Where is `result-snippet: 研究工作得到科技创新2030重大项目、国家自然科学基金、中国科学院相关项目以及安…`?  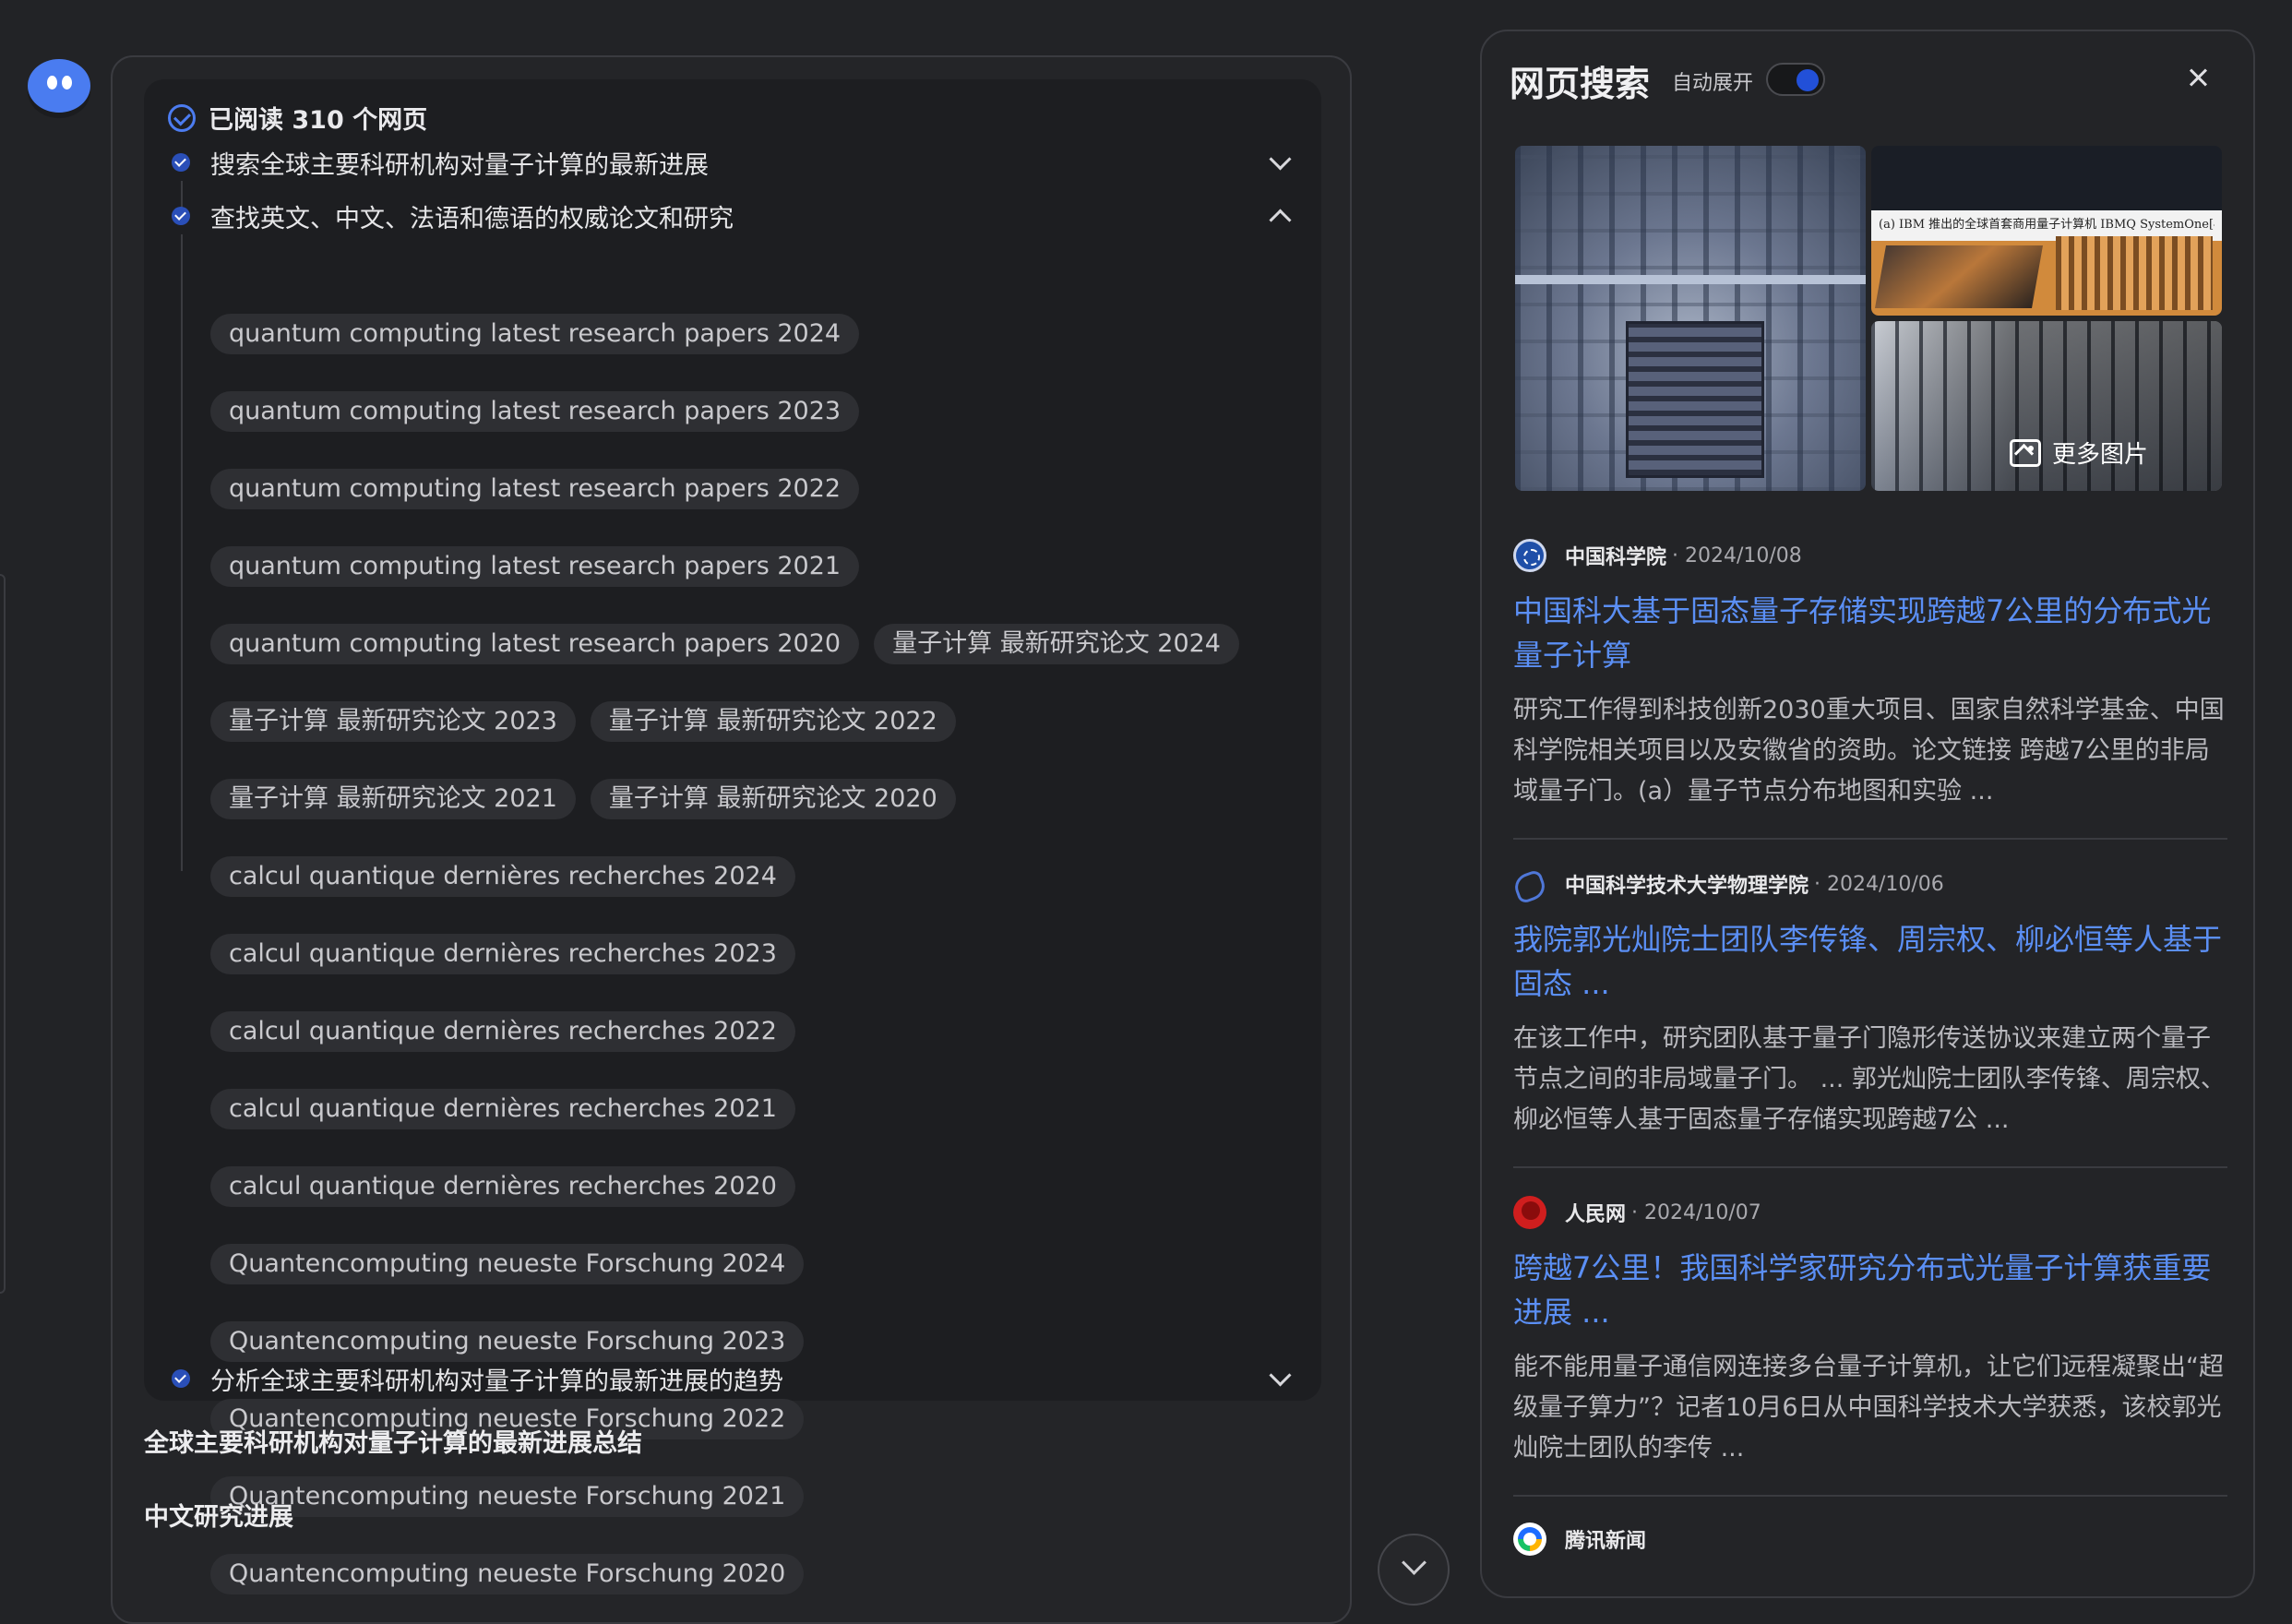 result-snippet: 研究工作得到科技创新2030重大项目、国家自然科学基金、中国科学院相关项目以及安… is located at coordinates (1869, 751).